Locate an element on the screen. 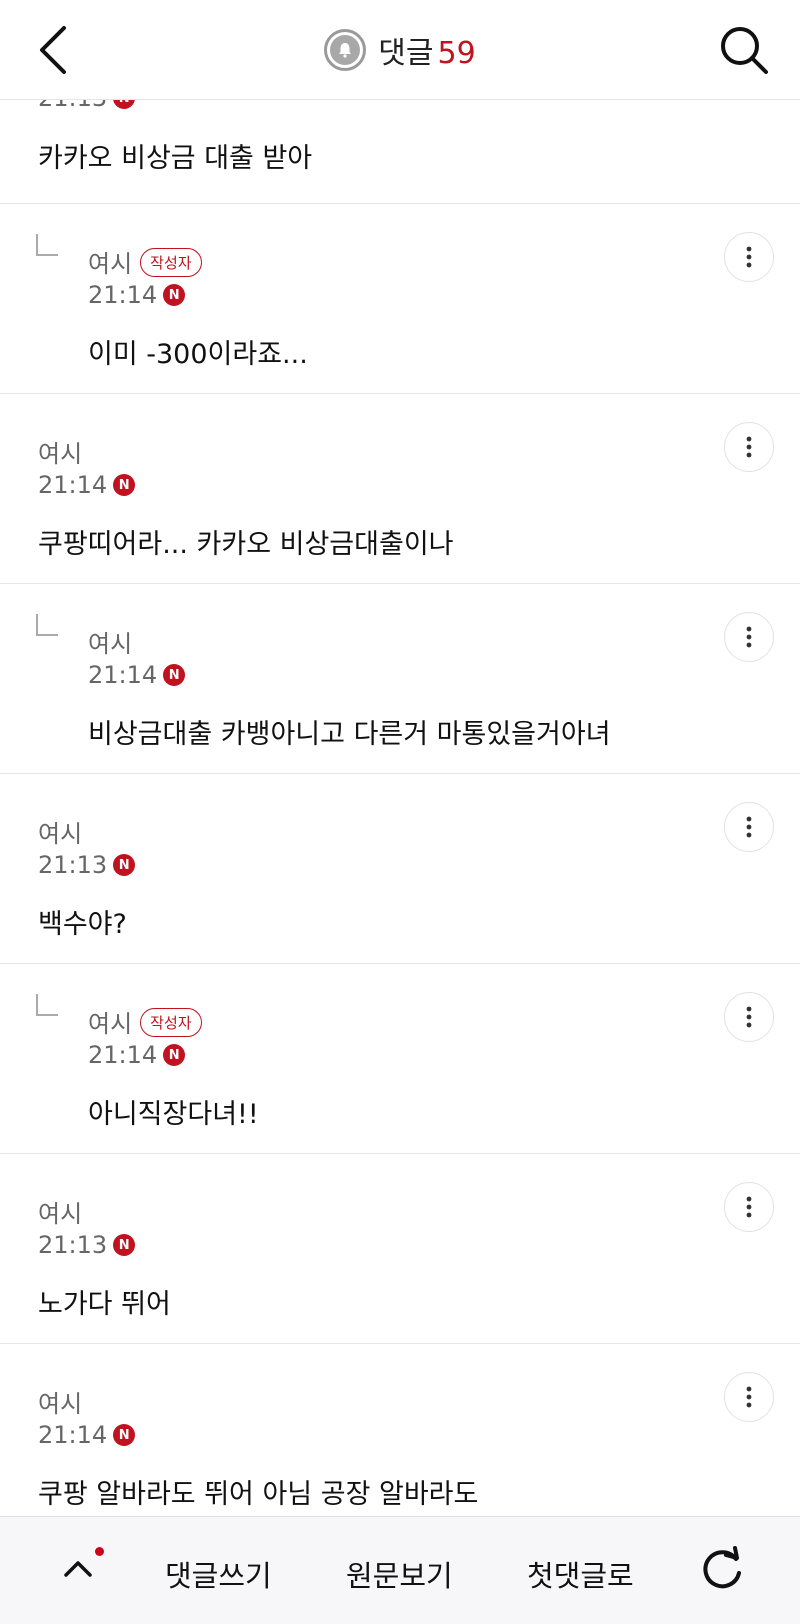 This screenshot has height=1624, width=800. comment-count: 59 is located at coordinates (456, 53).